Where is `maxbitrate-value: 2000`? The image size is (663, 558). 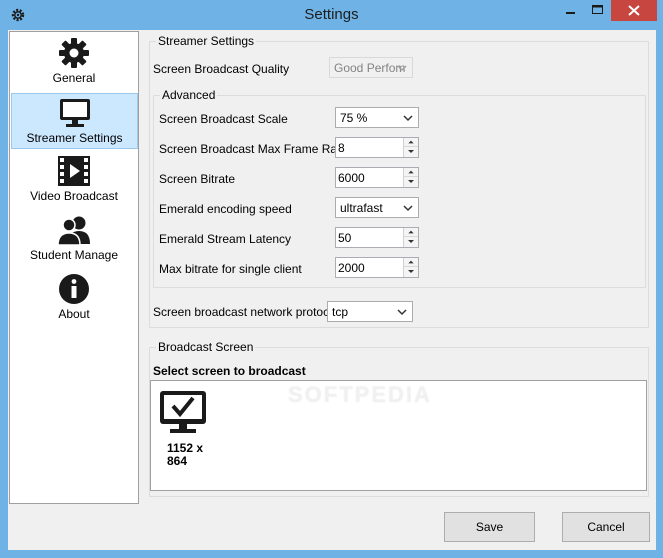 maxbitrate-value: 2000 is located at coordinates (351, 268).